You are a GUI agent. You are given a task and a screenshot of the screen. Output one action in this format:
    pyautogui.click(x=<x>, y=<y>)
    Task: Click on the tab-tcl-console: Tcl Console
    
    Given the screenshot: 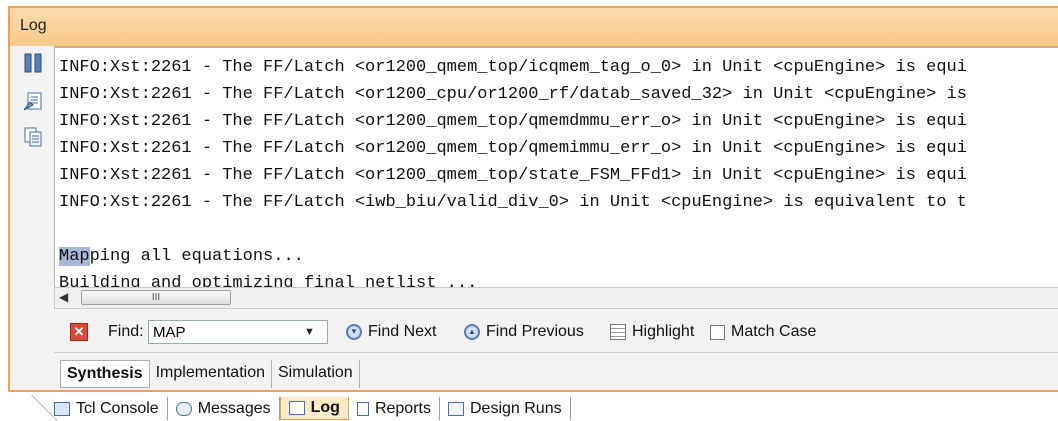 What is the action you would take?
    pyautogui.click(x=107, y=408)
    